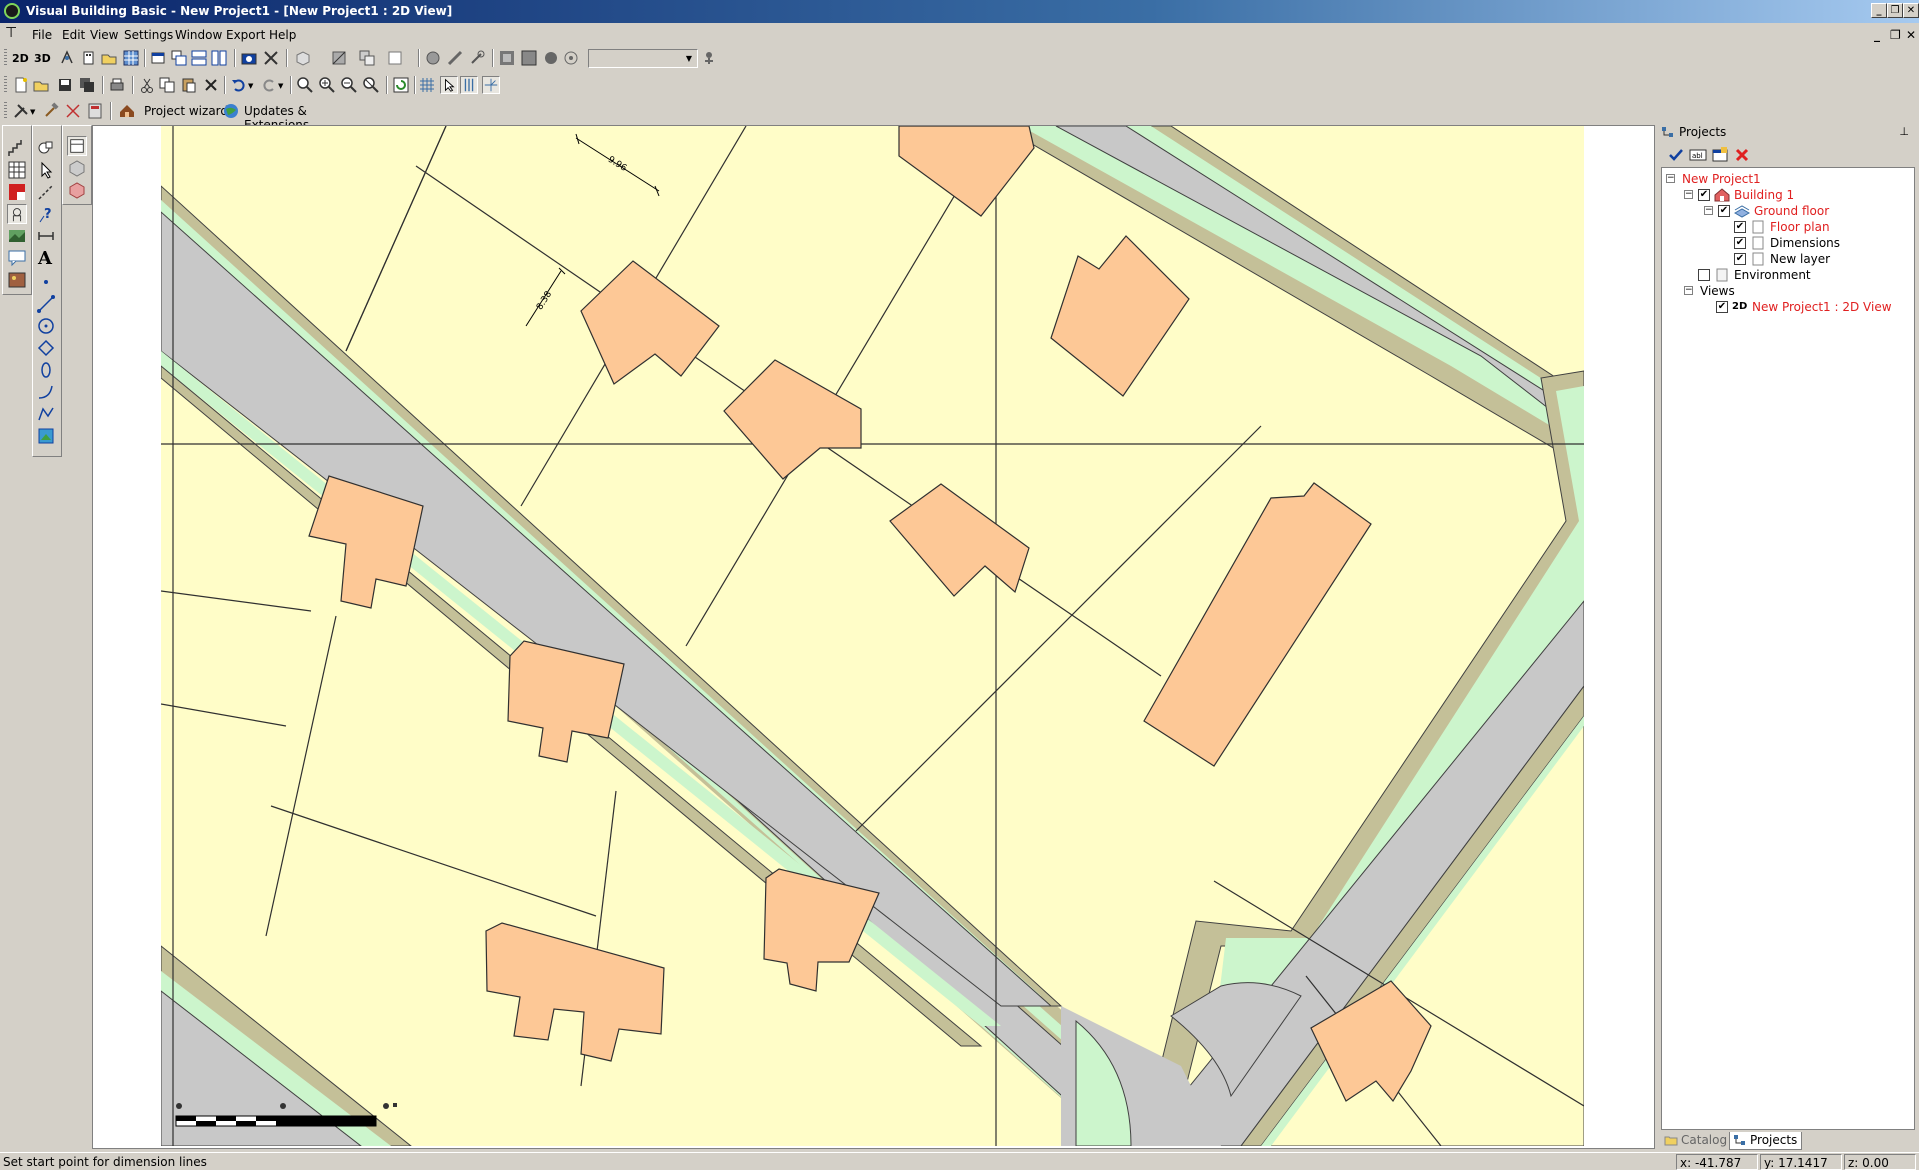 This screenshot has height=1170, width=1919. What do you see at coordinates (17, 170) in the screenshot?
I see `wall-grid-icon` at bounding box center [17, 170].